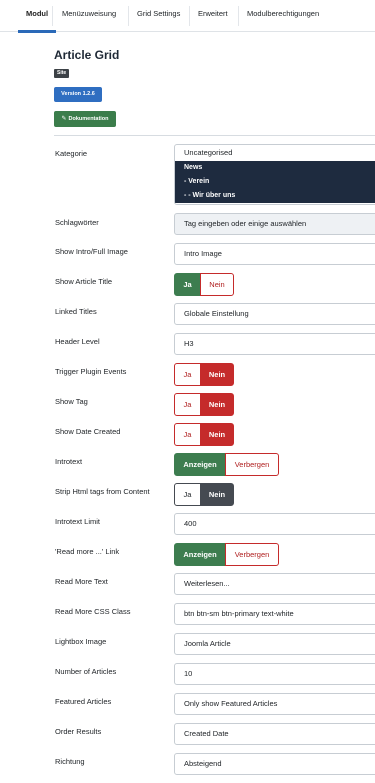 This screenshot has height=783, width=375. I want to click on introtext-toggle: Anzeigen Verbergen, so click(226, 464).